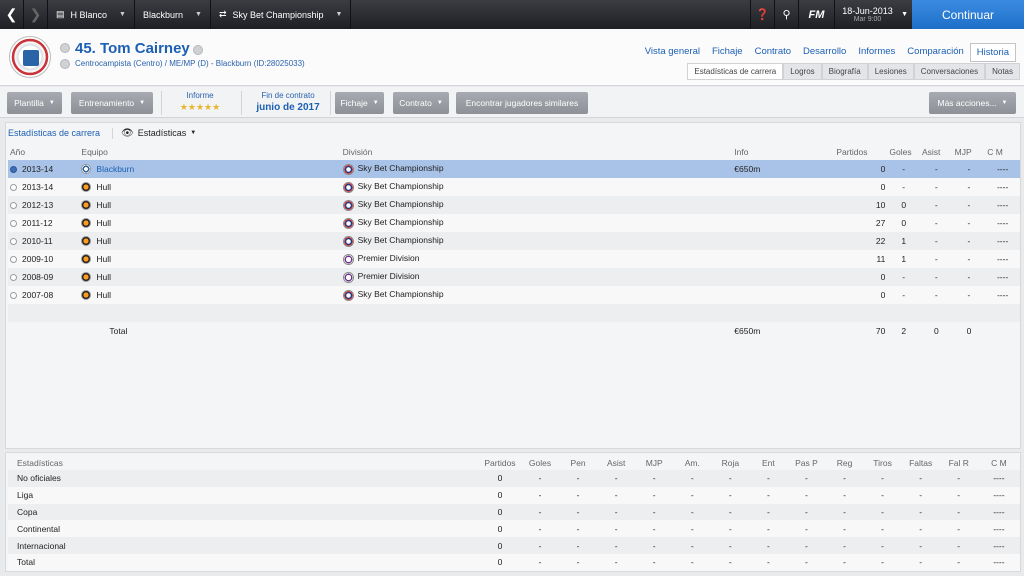  I want to click on col-assists: Asist, so click(936, 151).